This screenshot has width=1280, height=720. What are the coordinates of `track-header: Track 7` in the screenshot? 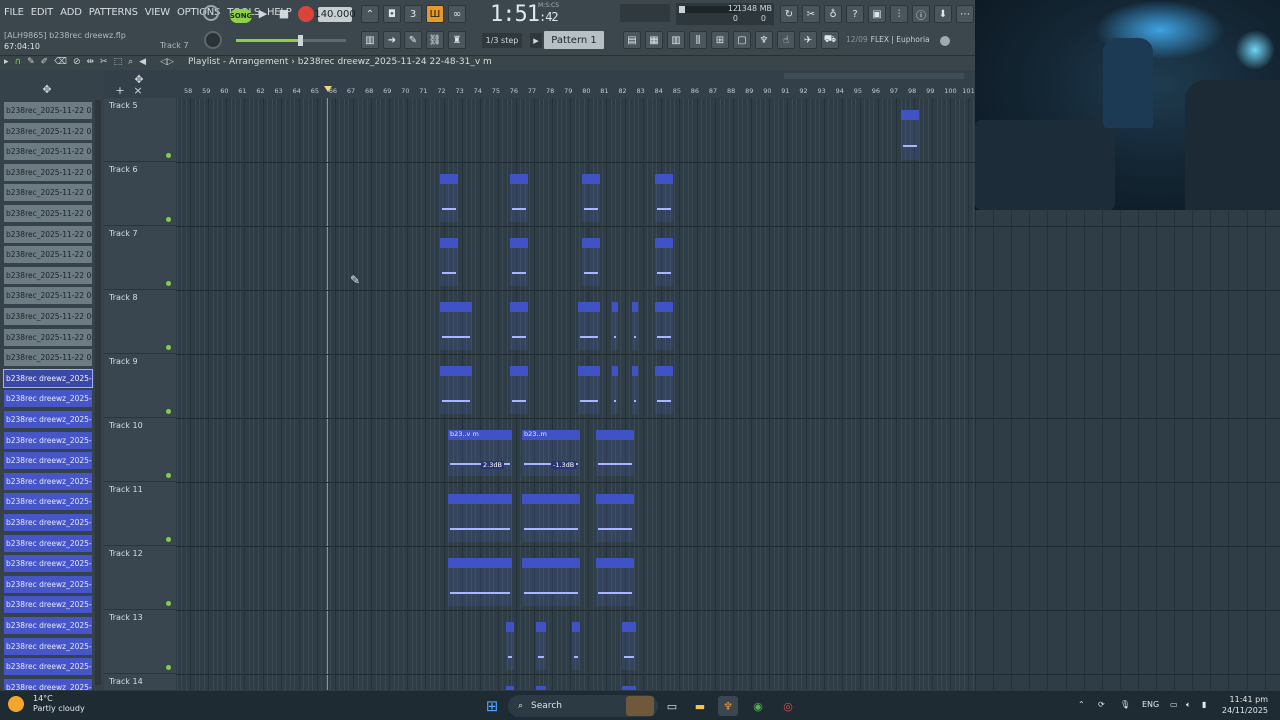 It's located at (140, 258).